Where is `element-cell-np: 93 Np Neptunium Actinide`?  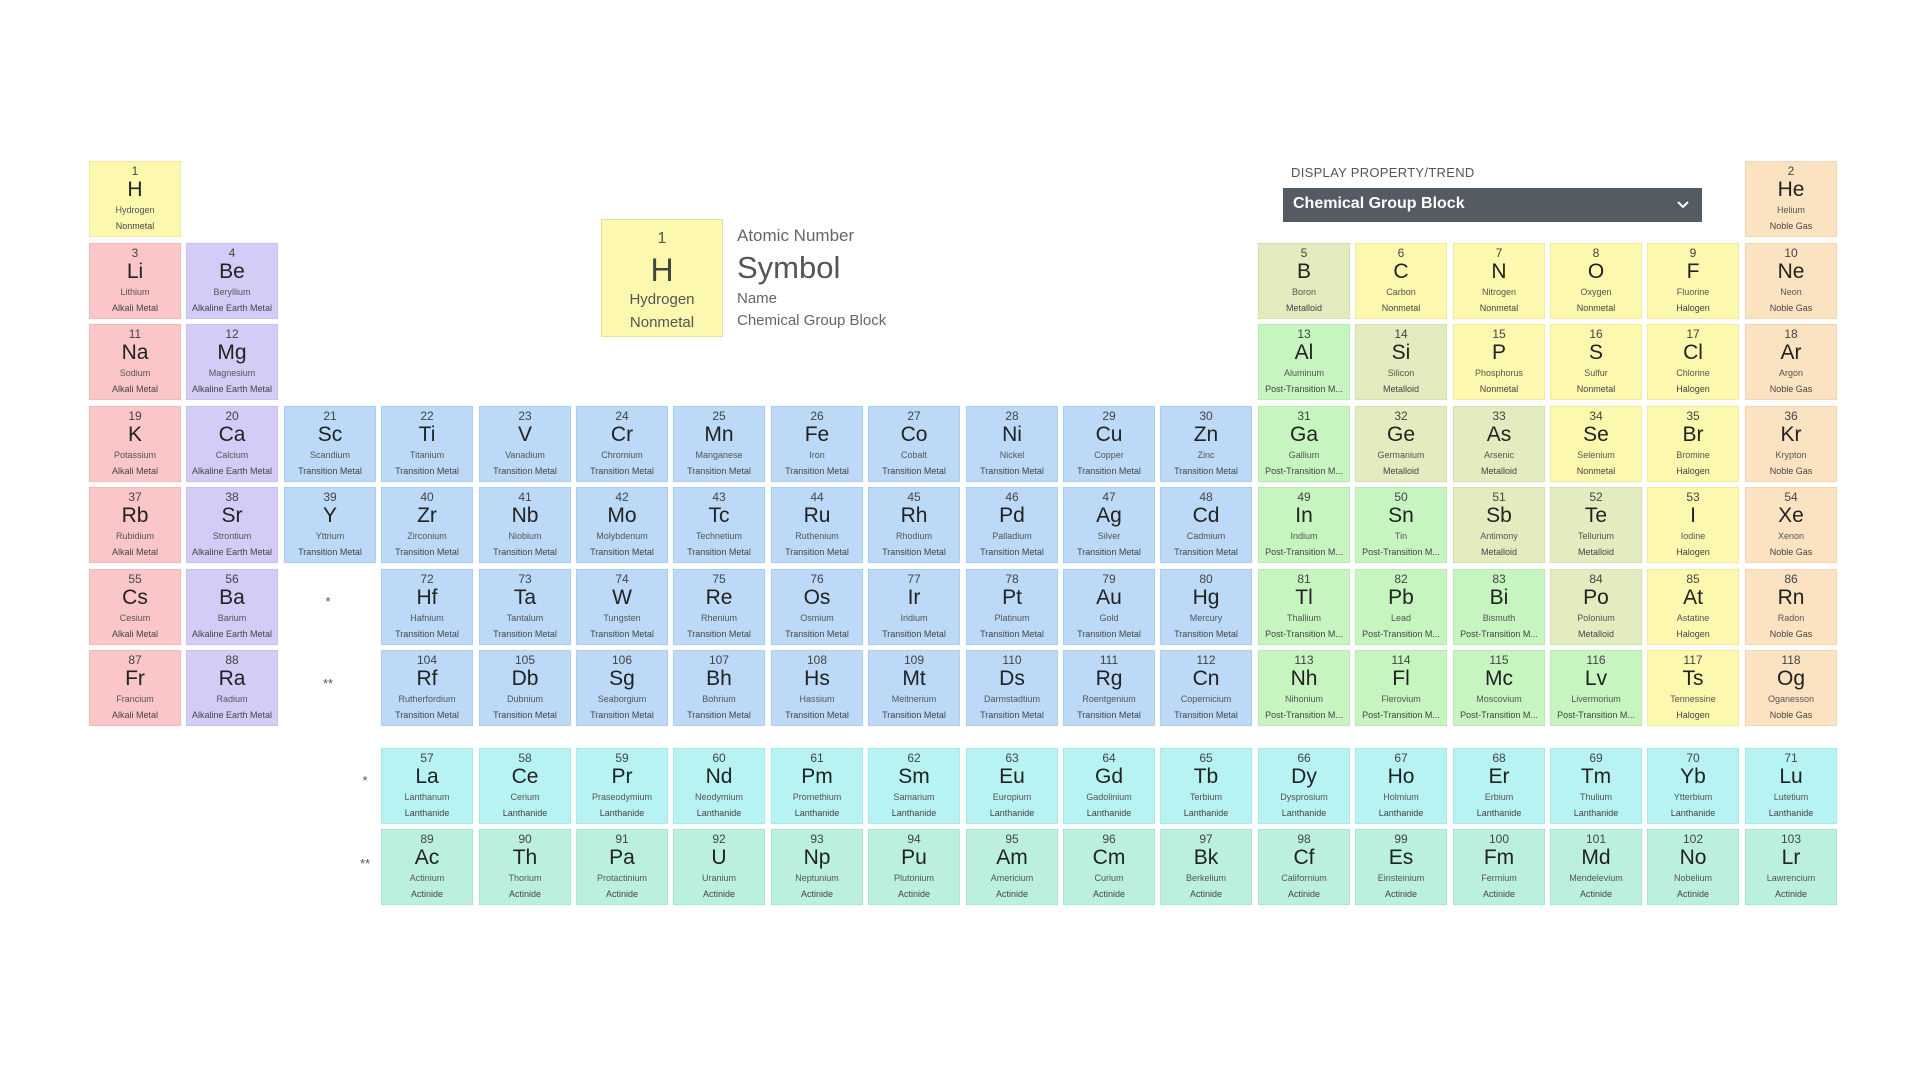 element-cell-np: 93 Np Neptunium Actinide is located at coordinates (817, 867).